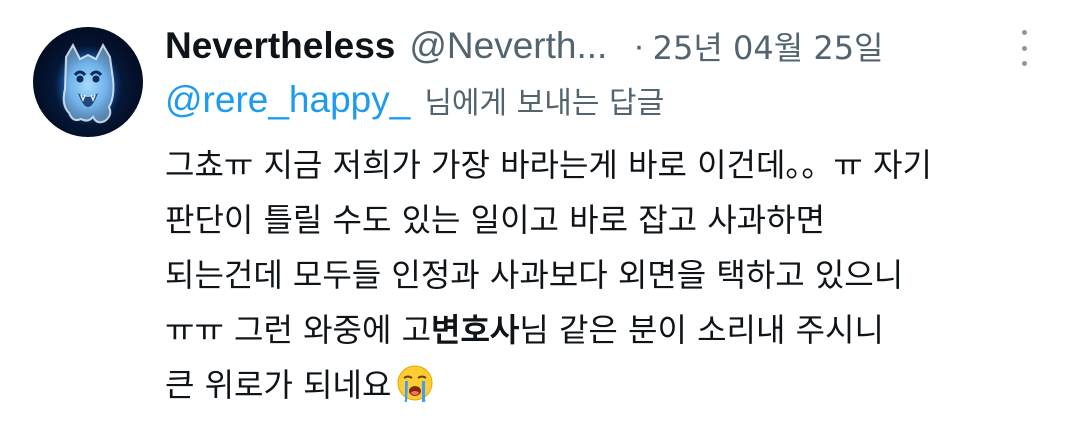 The width and height of the screenshot is (1080, 427). What do you see at coordinates (534, 275) in the screenshot?
I see `body-line-3: 되는건데 모두들 인정과 사과보다 외면을 택하고 있으니` at bounding box center [534, 275].